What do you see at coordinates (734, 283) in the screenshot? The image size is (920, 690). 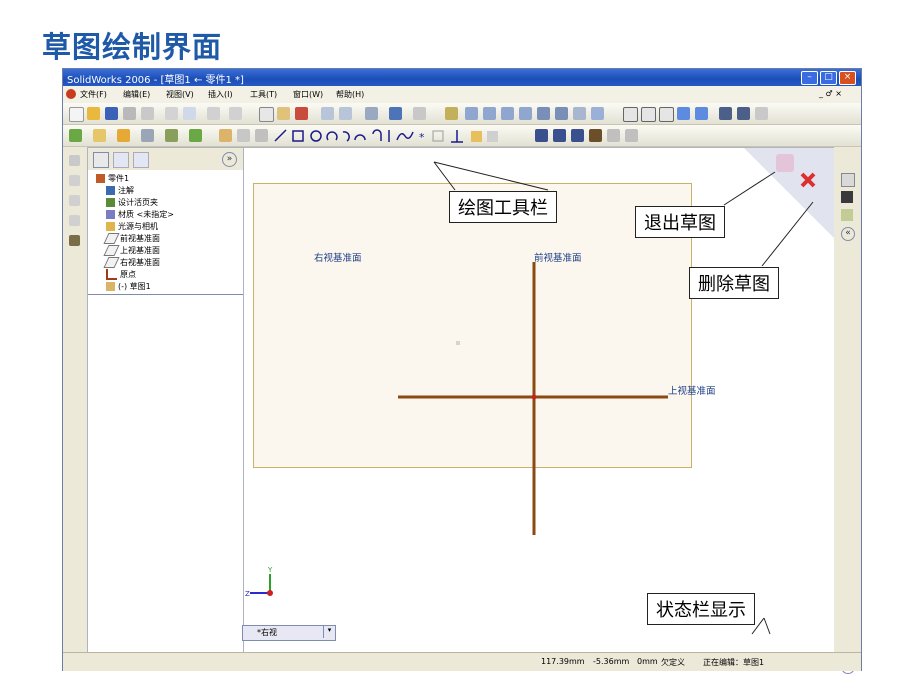 I see `delete-sketch-callout: 删除草图` at bounding box center [734, 283].